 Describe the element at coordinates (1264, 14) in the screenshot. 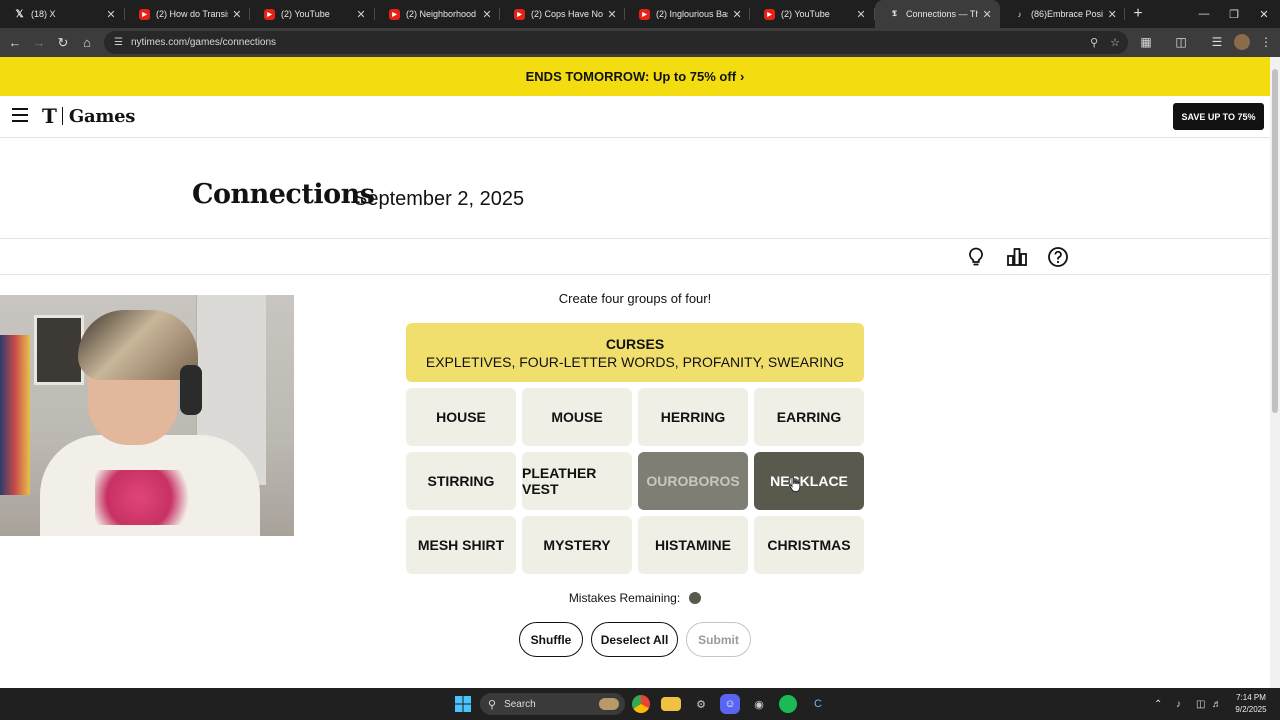

I see `close-window-icon: ✕` at that location.